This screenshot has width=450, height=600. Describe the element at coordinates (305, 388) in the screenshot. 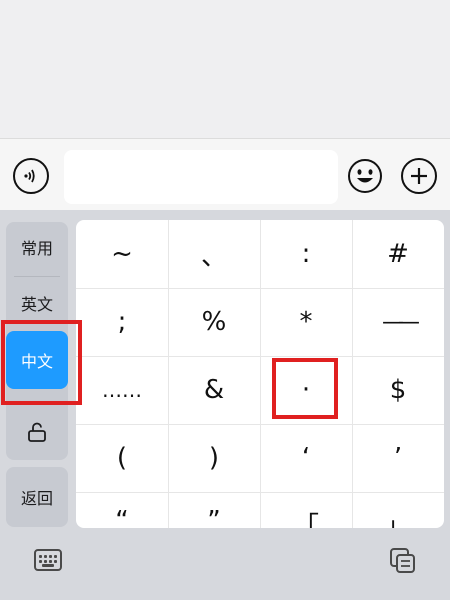

I see `highlight-box-middle-dot` at that location.